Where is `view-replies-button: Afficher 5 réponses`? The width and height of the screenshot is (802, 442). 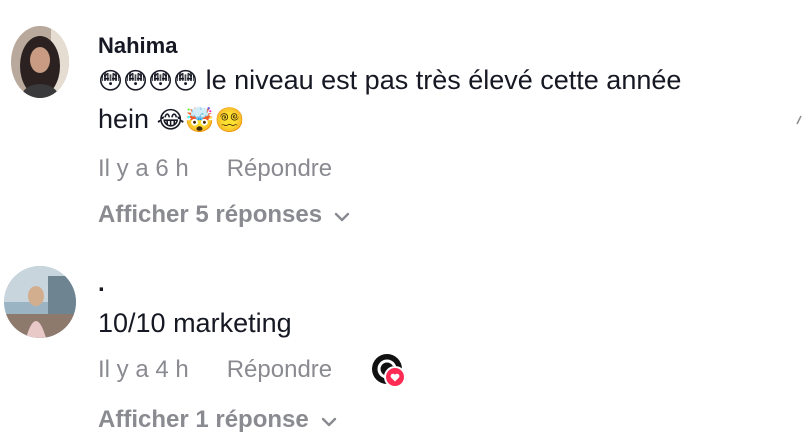
view-replies-button: Afficher 5 réponses is located at coordinates (224, 215).